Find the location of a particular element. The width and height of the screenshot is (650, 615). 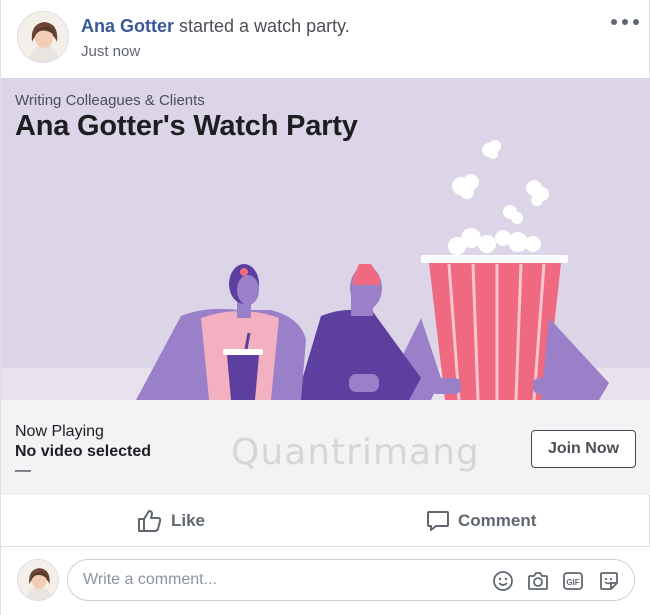

gif-icon: GIF is located at coordinates (573, 581).